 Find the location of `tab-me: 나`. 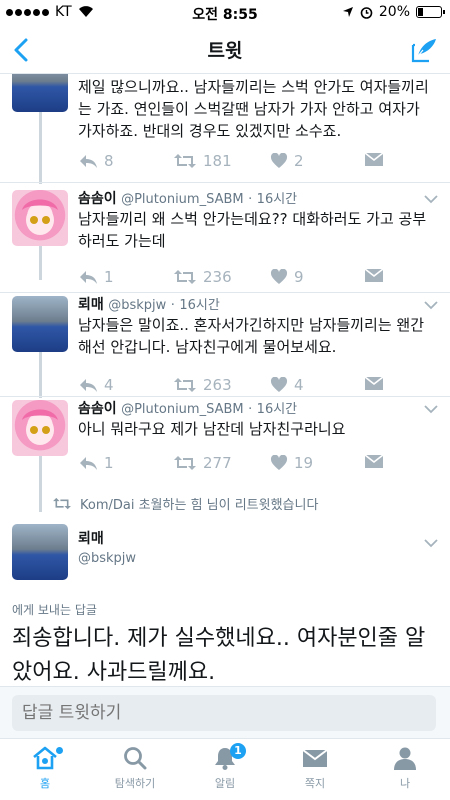

tab-me: 나 is located at coordinates (405, 768).